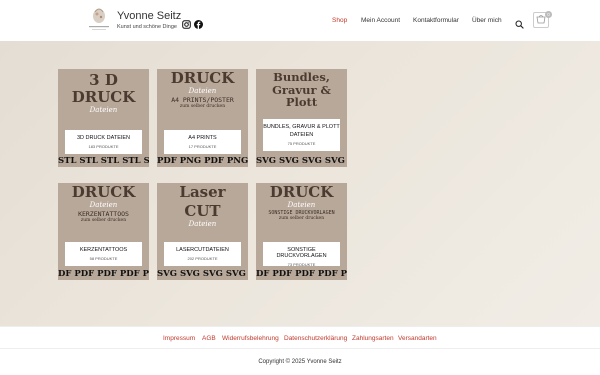  I want to click on site-title: Yvonne Seitz, so click(149, 16).